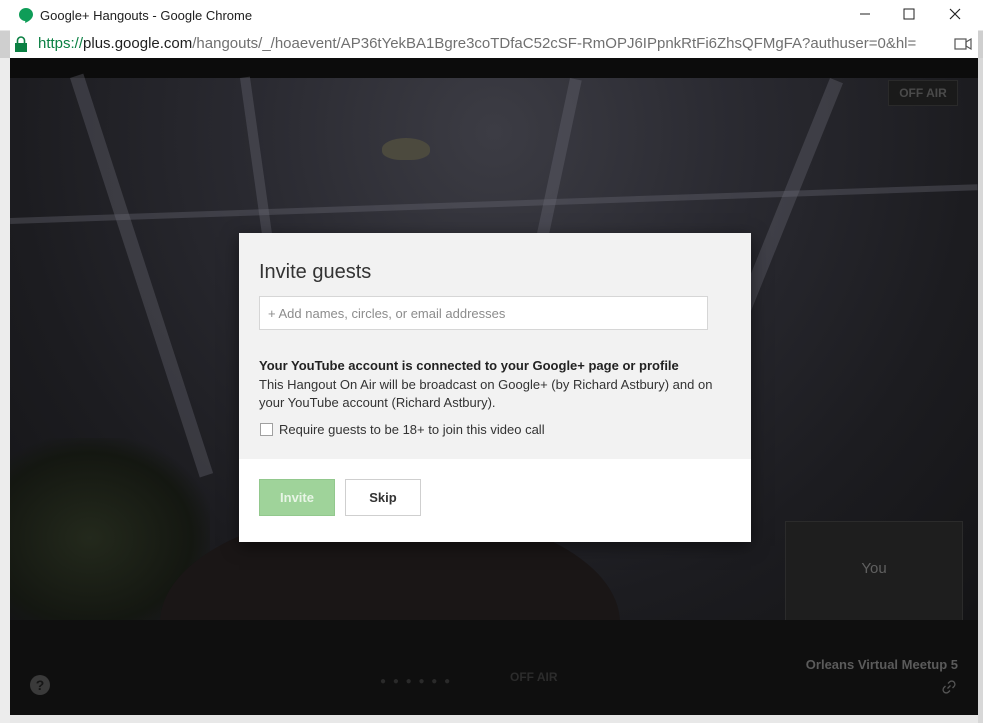 This screenshot has width=983, height=723. I want to click on hangouts-icon, so click(26, 15).